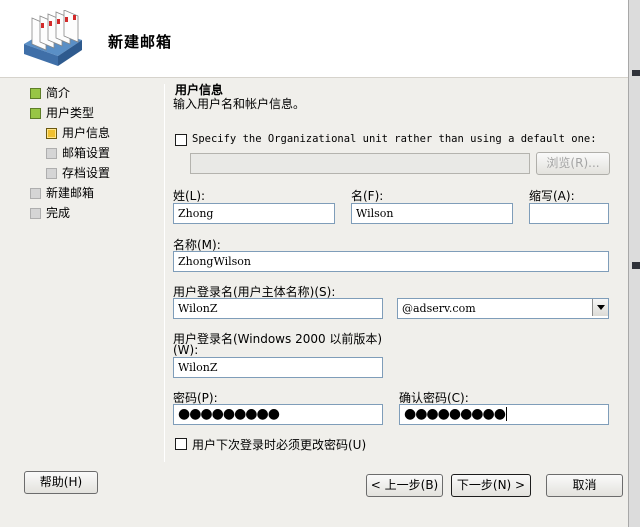  I want to click on step-label: 用户信息, so click(86, 133).